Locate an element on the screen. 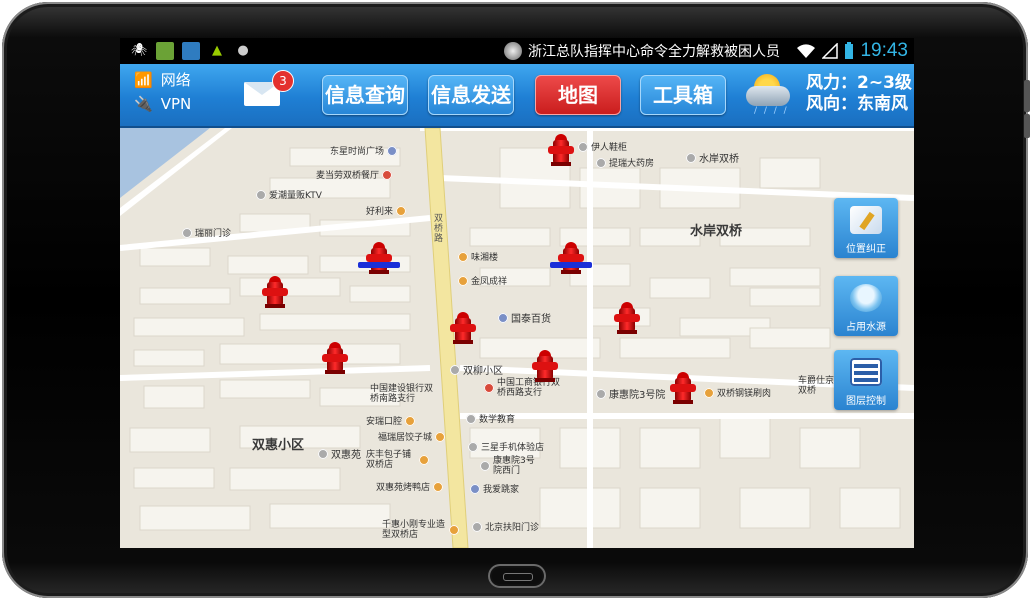 The width and height of the screenshot is (1032, 603). wifi-icon is located at coordinates (806, 51).